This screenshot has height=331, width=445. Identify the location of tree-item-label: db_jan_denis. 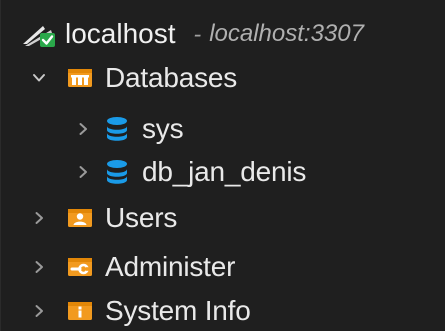
(224, 171).